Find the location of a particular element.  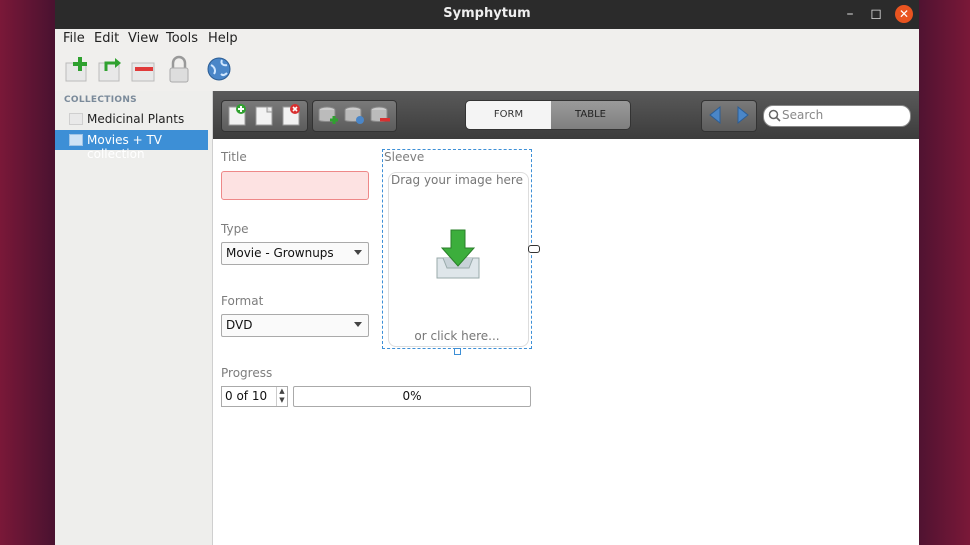

title-bar: Symphytum – ◻ ✕ is located at coordinates (487, 14).